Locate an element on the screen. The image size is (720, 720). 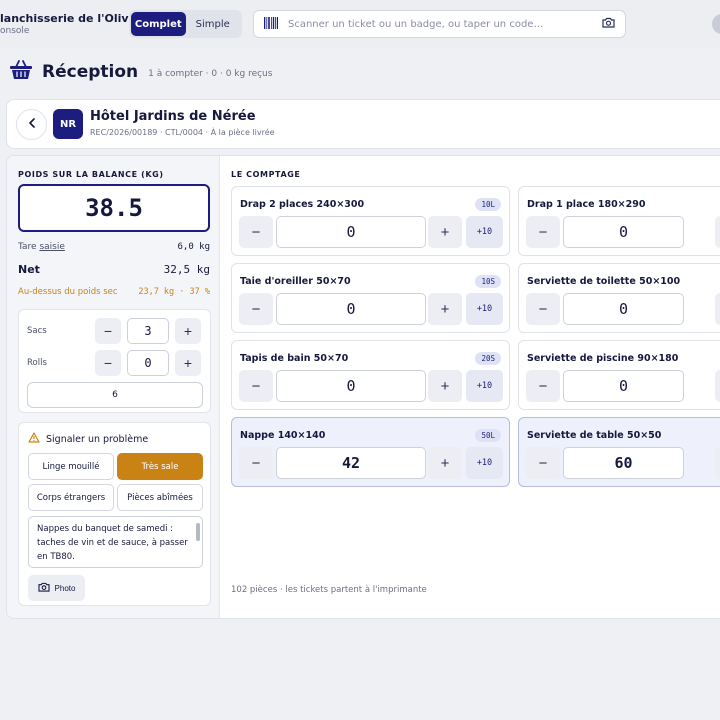
back-button is located at coordinates (31, 124).